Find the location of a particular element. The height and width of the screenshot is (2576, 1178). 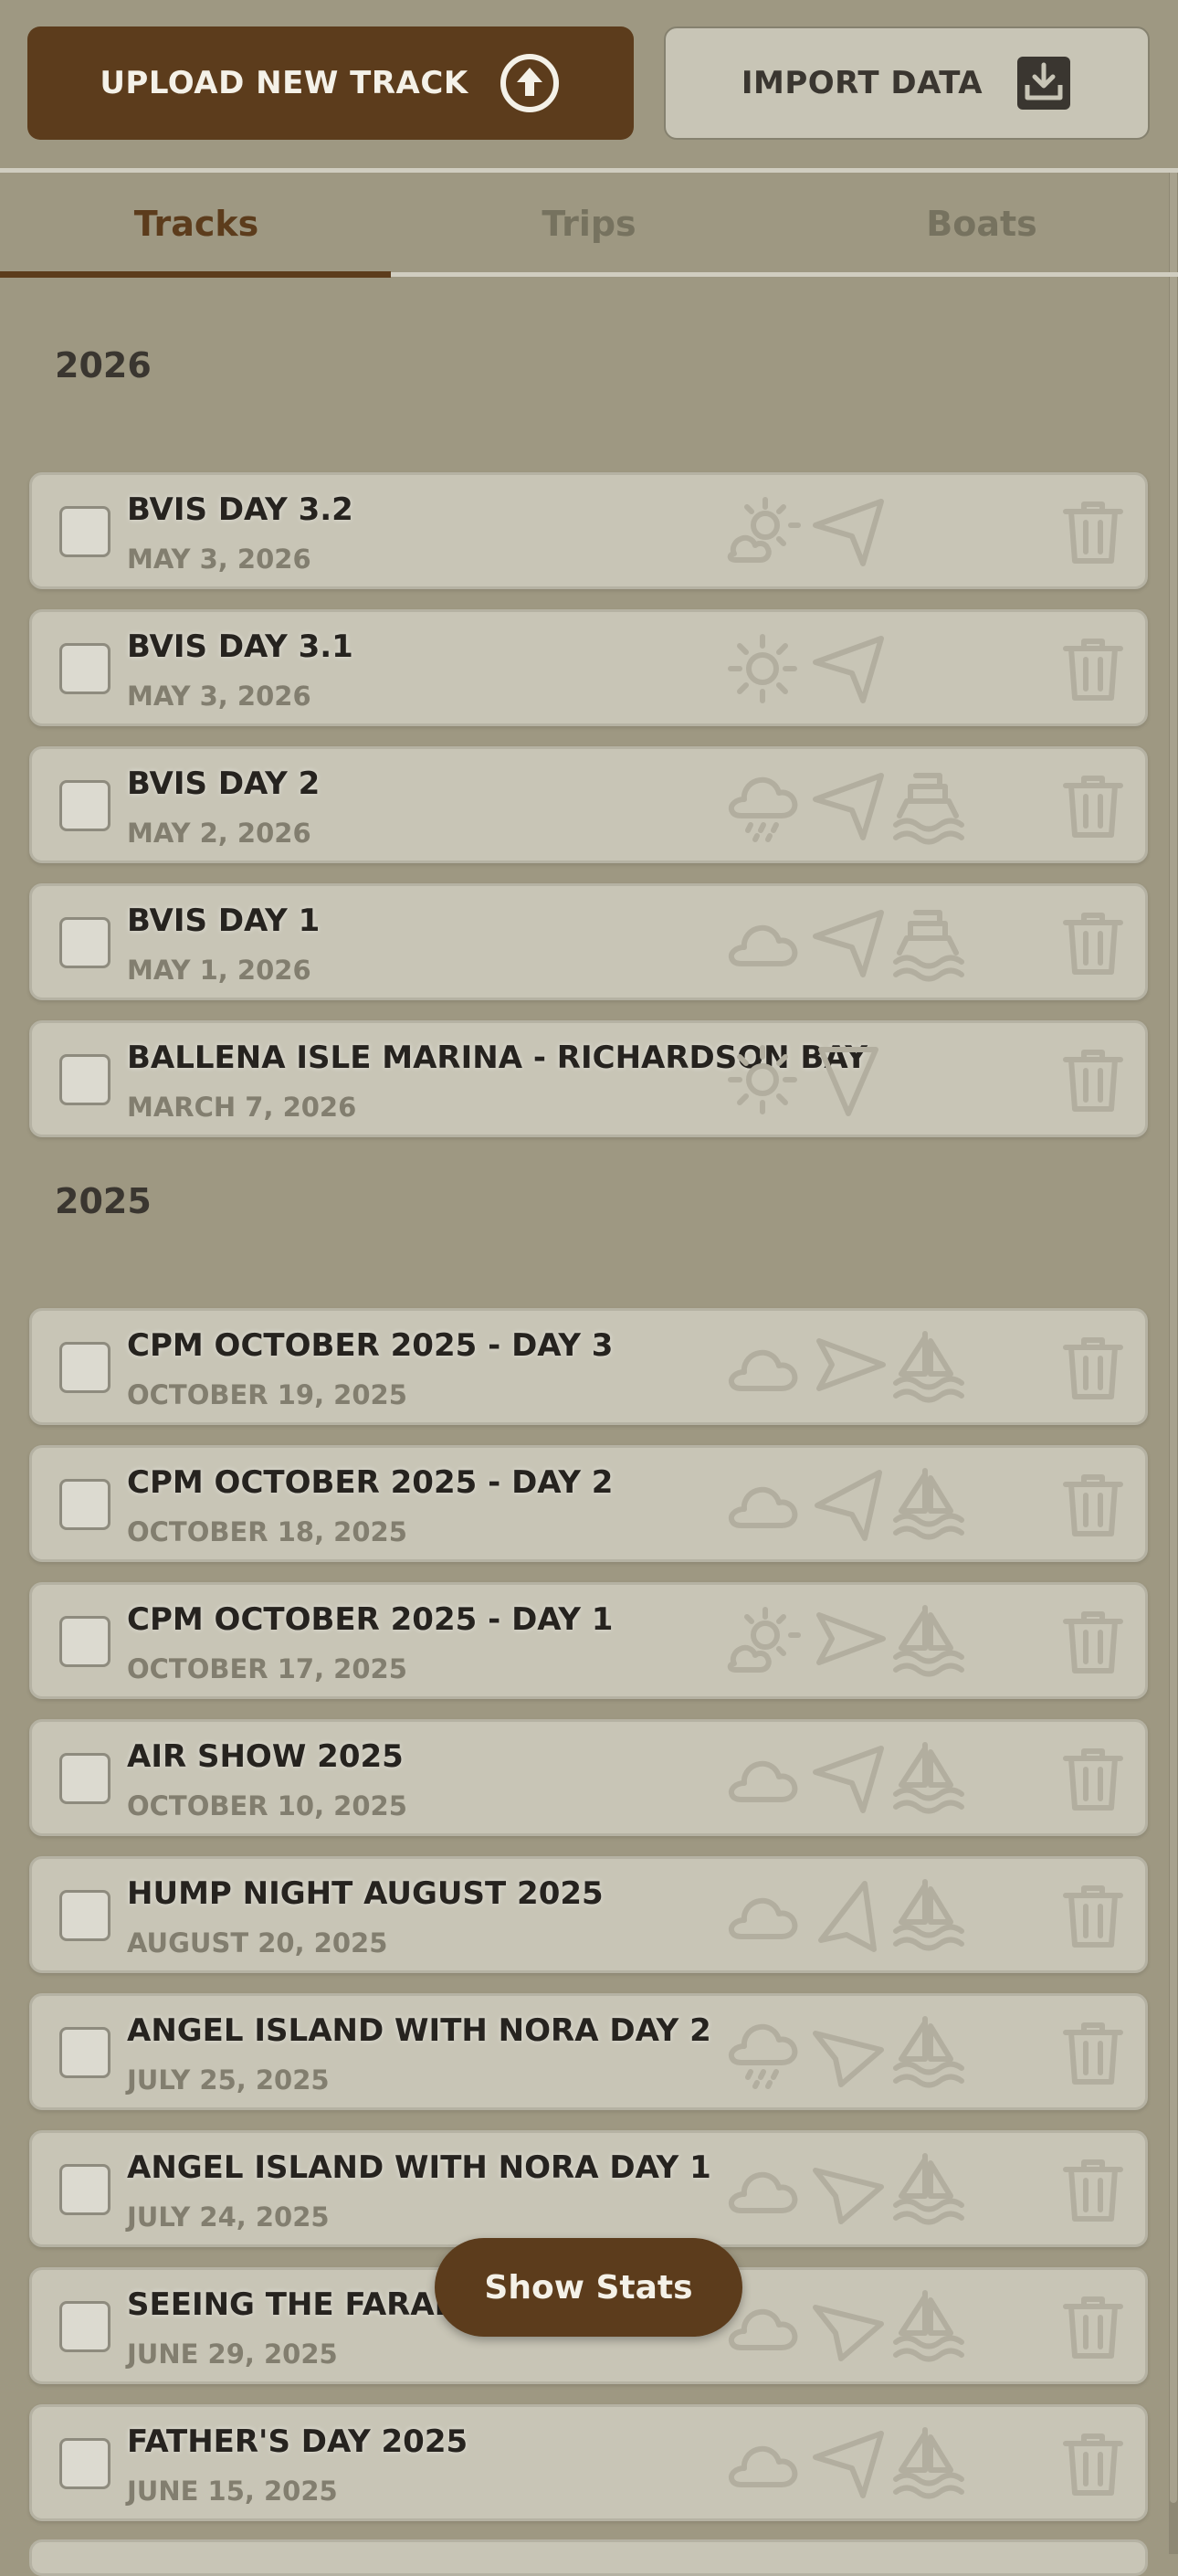

track-date: OCTOBER 10, 2025 is located at coordinates (267, 1805).